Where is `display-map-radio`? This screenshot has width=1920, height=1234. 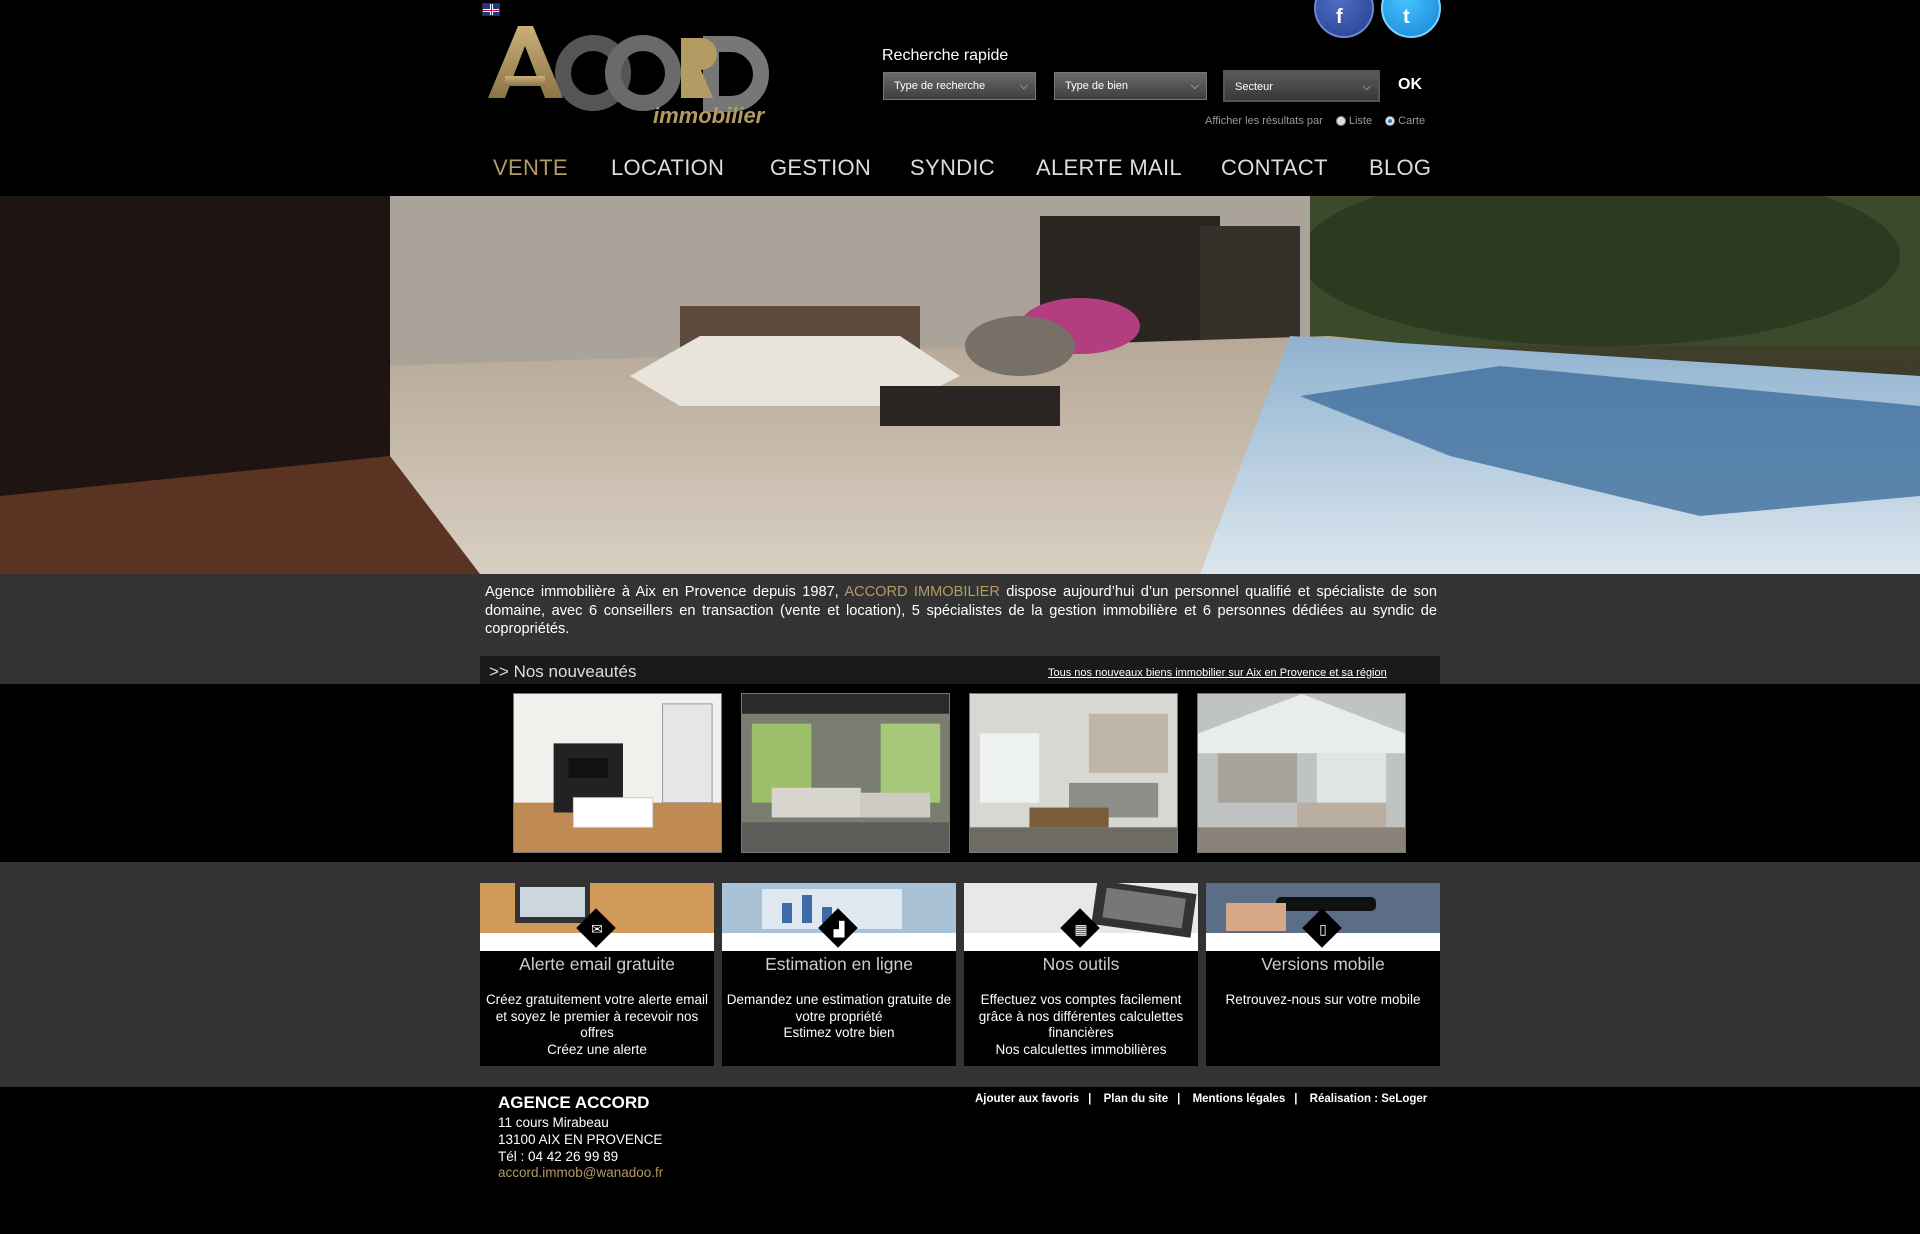
display-map-radio is located at coordinates (1390, 121).